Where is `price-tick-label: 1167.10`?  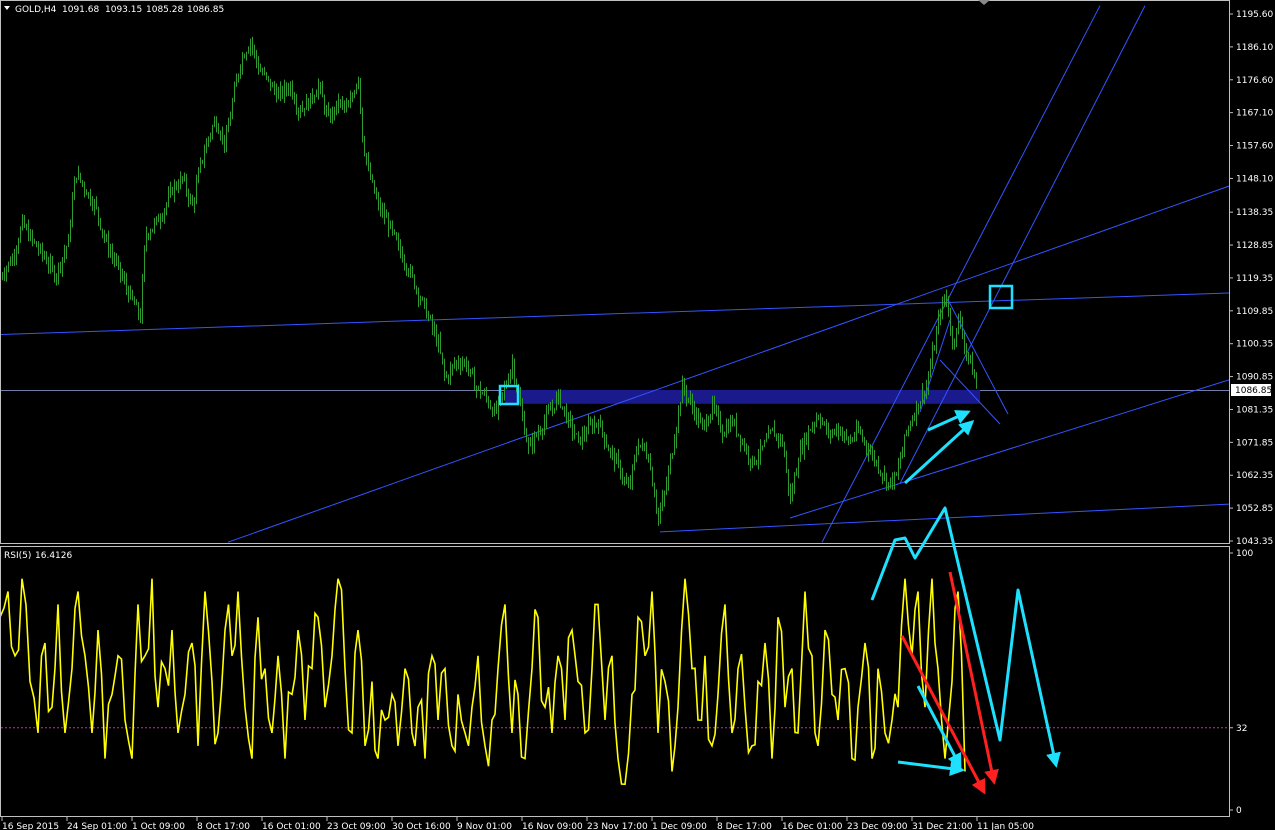
price-tick-label: 1167.10 is located at coordinates (1254, 114).